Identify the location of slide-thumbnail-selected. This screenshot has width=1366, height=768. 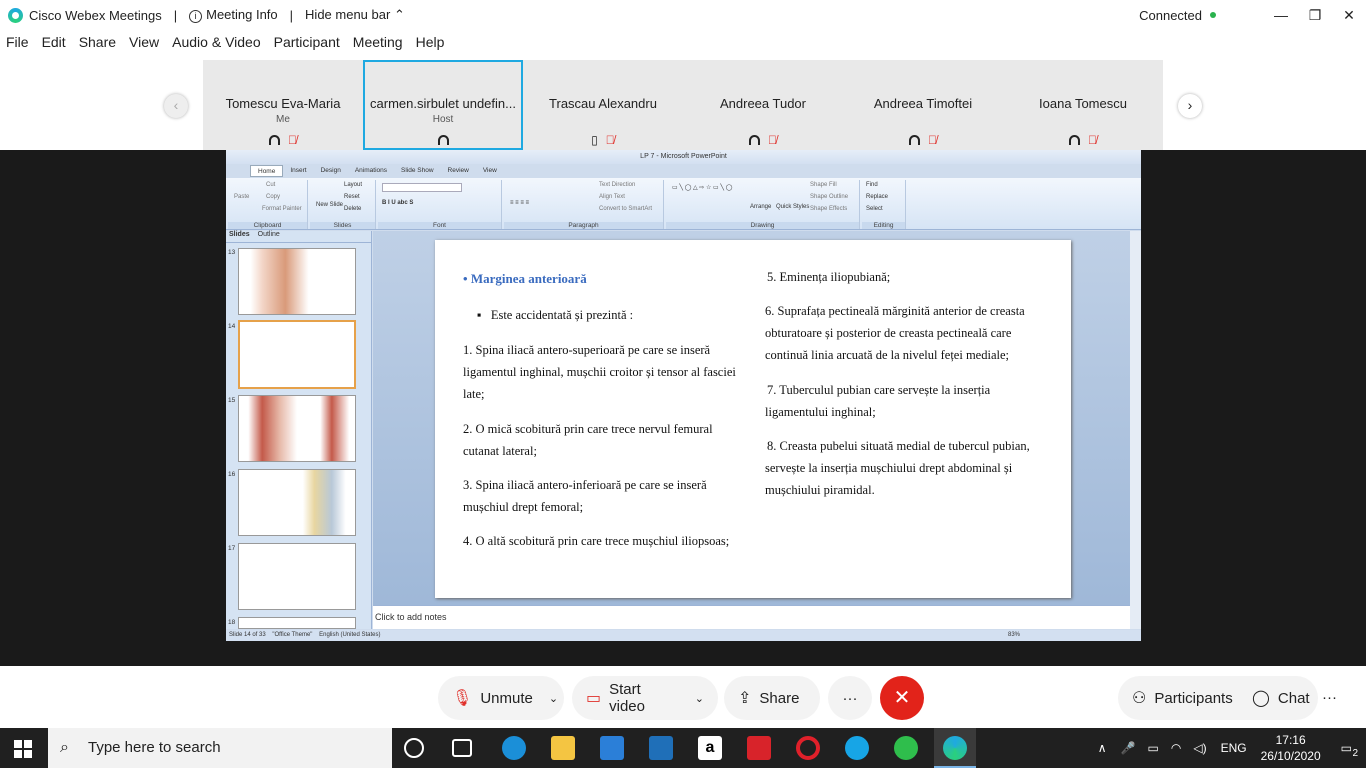
(297, 354).